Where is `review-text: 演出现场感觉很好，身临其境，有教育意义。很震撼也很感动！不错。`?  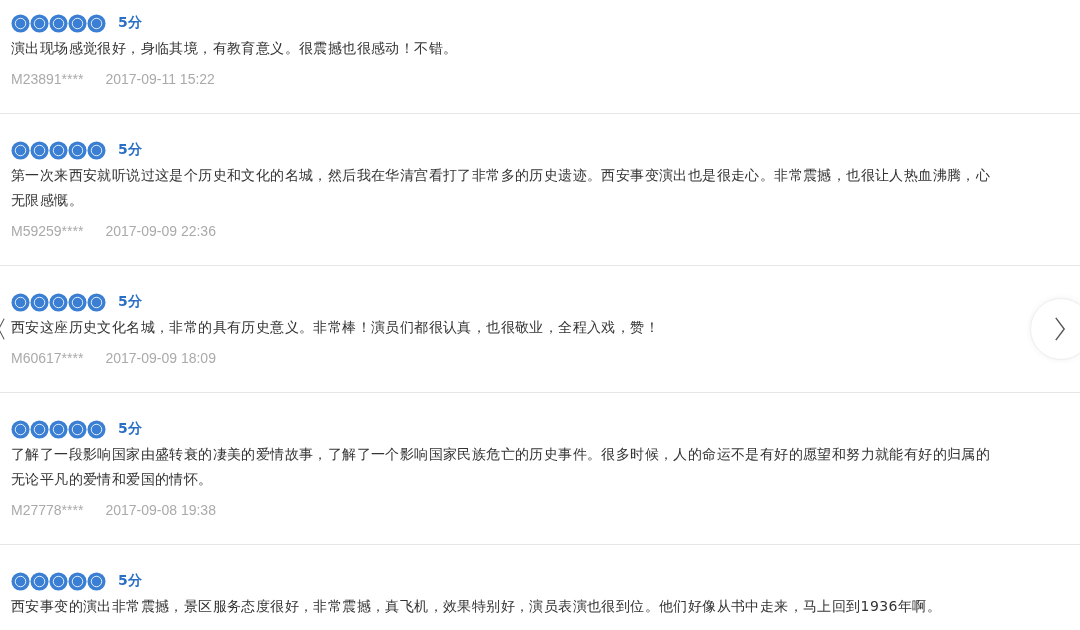 review-text: 演出现场感觉很好，身临其境，有教育意义。很震撼也很感动！不错。 is located at coordinates (234, 48).